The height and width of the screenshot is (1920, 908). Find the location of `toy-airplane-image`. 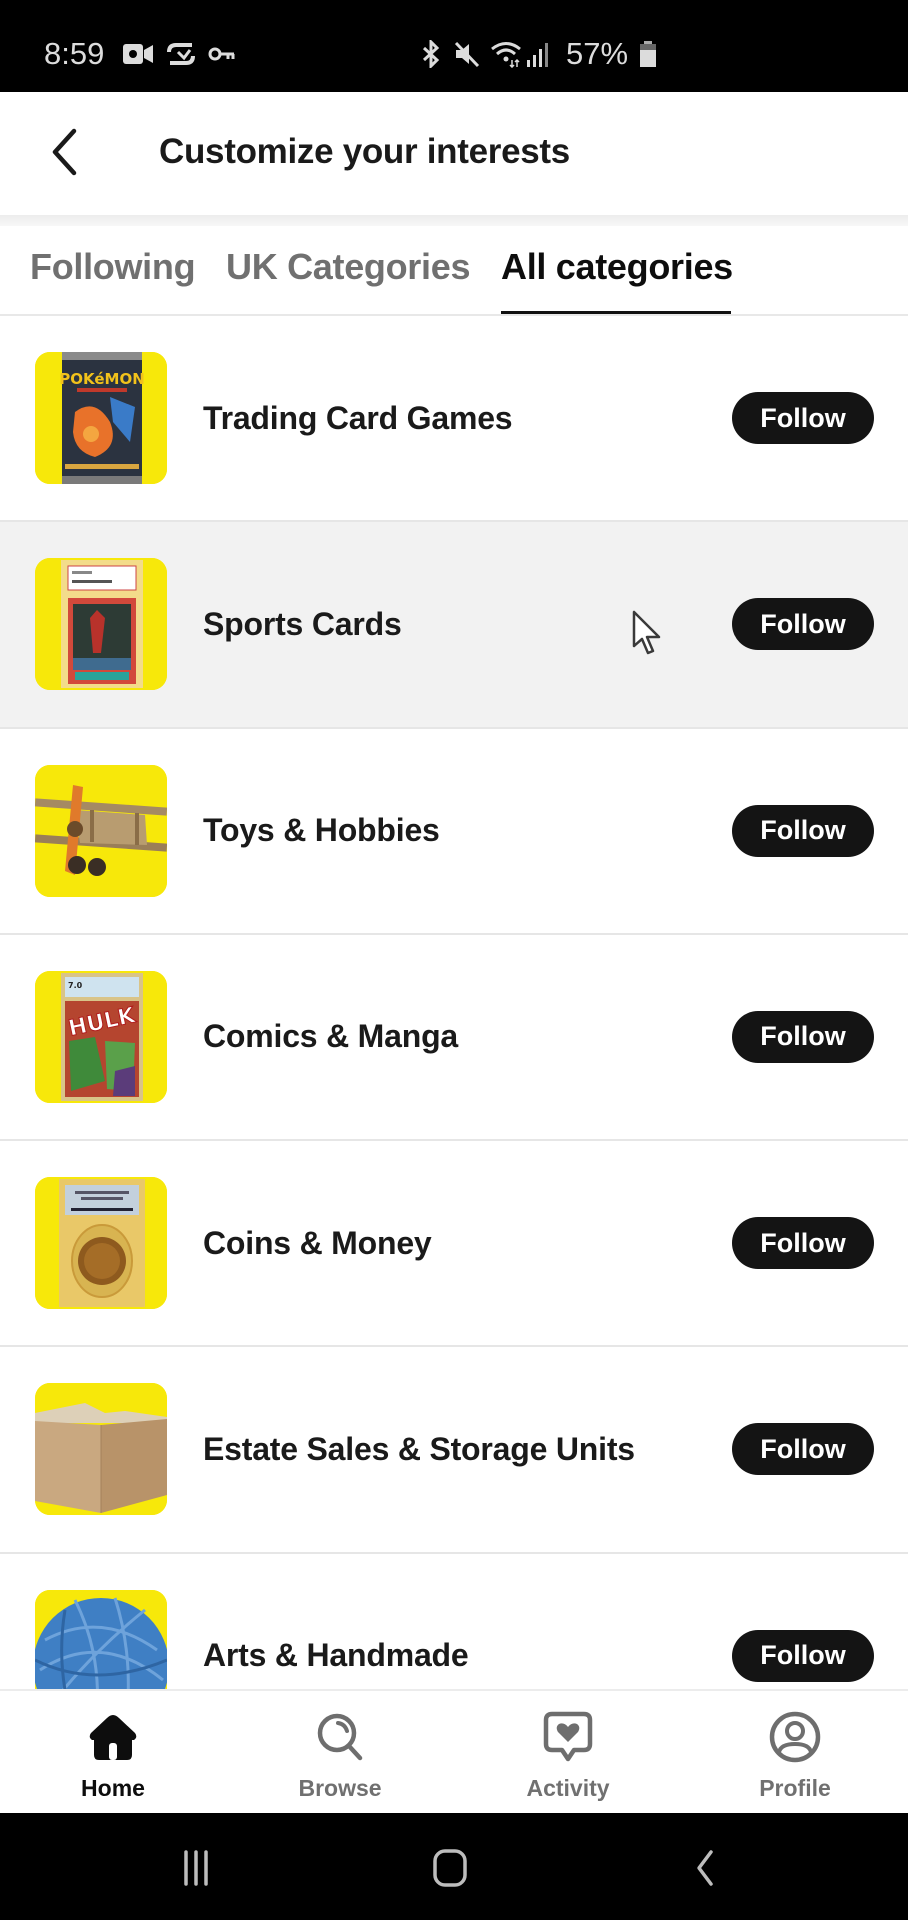

toy-airplane-image is located at coordinates (101, 830).